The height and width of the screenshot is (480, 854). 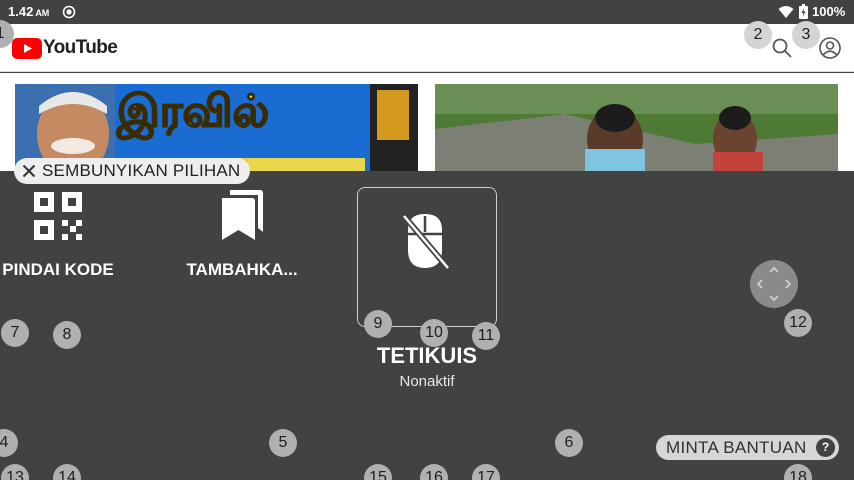 I want to click on youtube-wordmark: YouTube, so click(x=80, y=48).